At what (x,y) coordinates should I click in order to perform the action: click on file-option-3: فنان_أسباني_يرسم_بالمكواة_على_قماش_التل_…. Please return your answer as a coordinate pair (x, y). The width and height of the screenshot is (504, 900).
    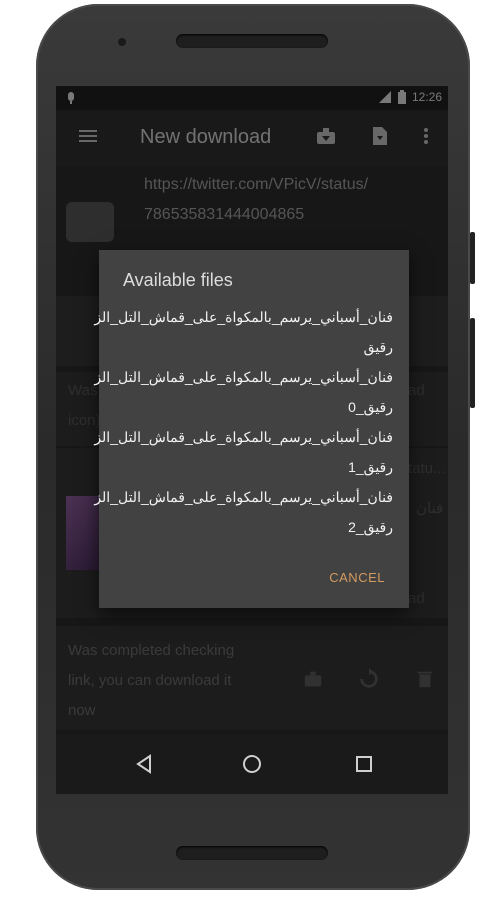
    Looking at the image, I should click on (243, 512).